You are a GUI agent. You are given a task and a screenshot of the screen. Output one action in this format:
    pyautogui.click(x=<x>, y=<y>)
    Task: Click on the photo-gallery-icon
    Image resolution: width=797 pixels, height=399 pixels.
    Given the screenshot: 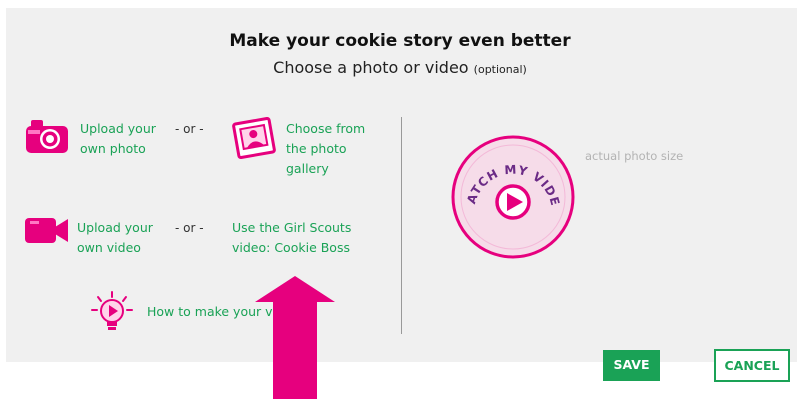 What is the action you would take?
    pyautogui.click(x=254, y=138)
    